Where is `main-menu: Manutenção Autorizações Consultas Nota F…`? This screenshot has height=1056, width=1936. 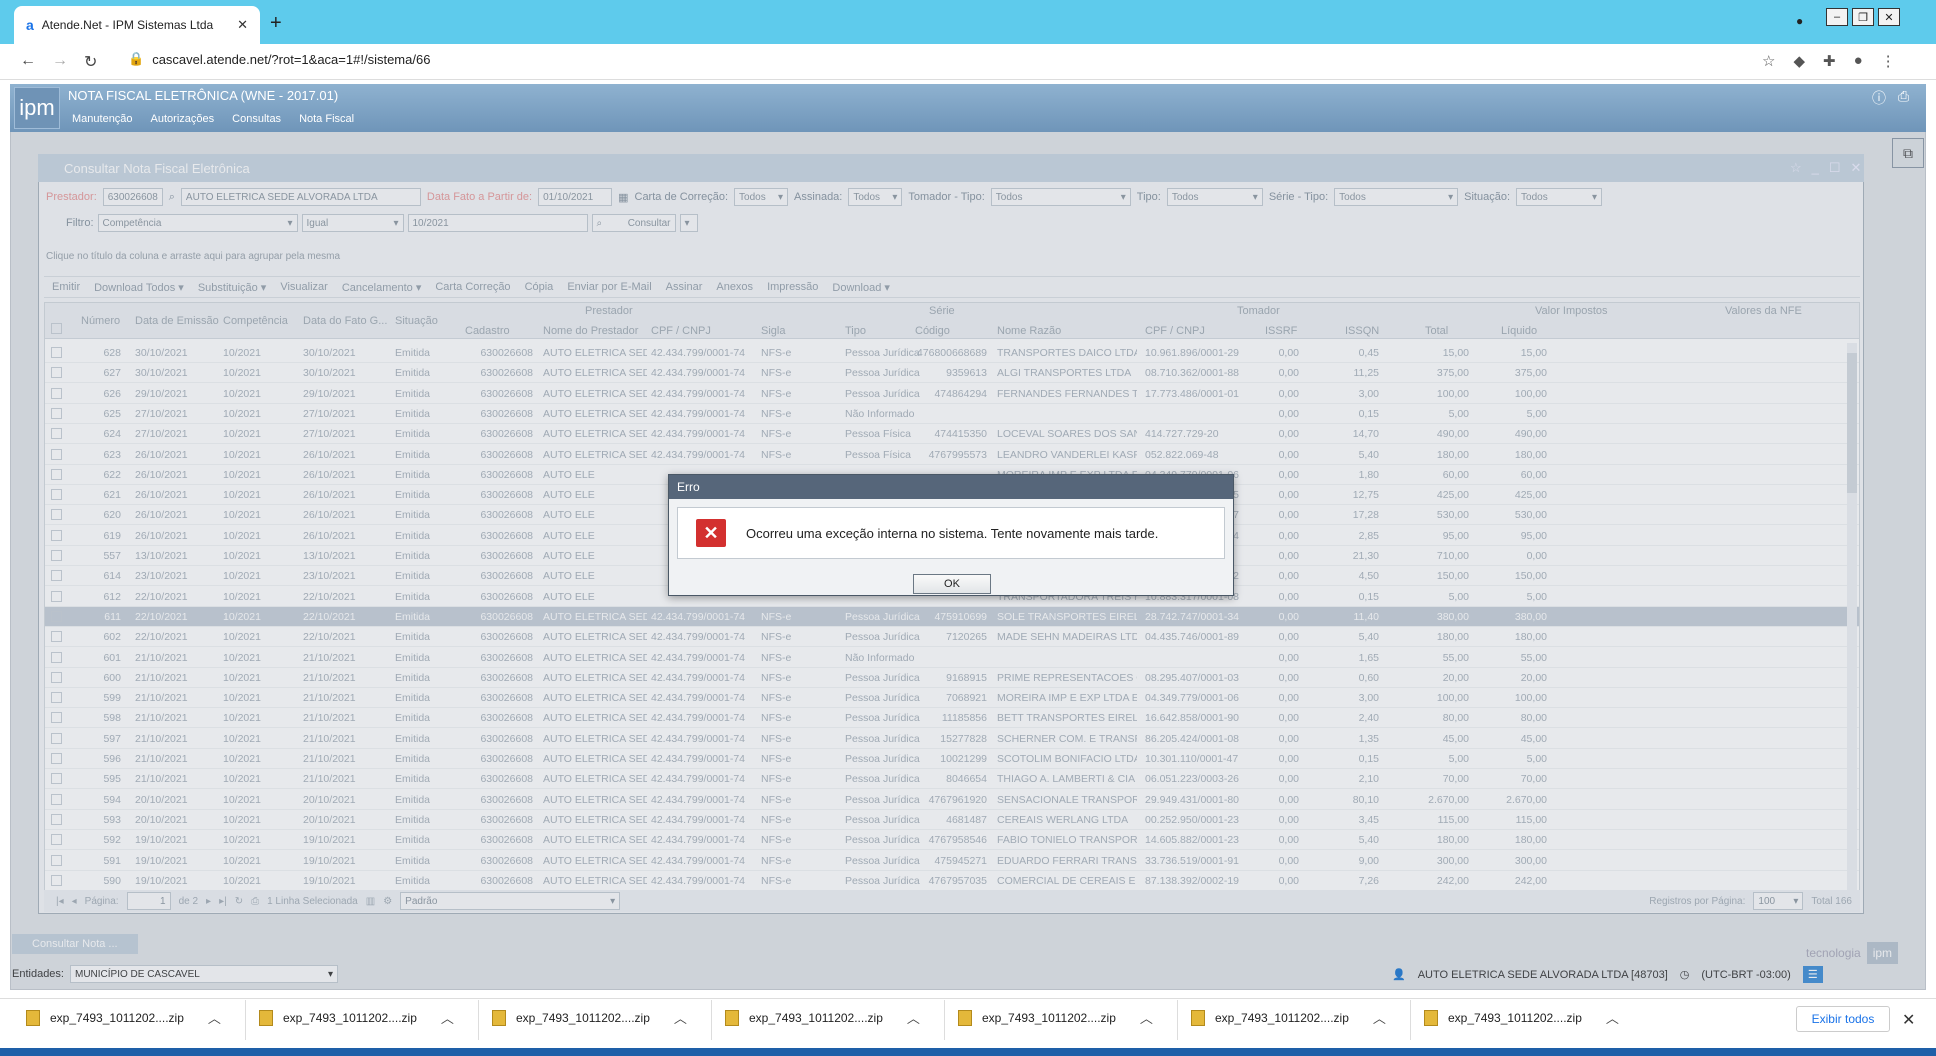
main-menu: Manutenção Autorizações Consultas Nota F… is located at coordinates (213, 119).